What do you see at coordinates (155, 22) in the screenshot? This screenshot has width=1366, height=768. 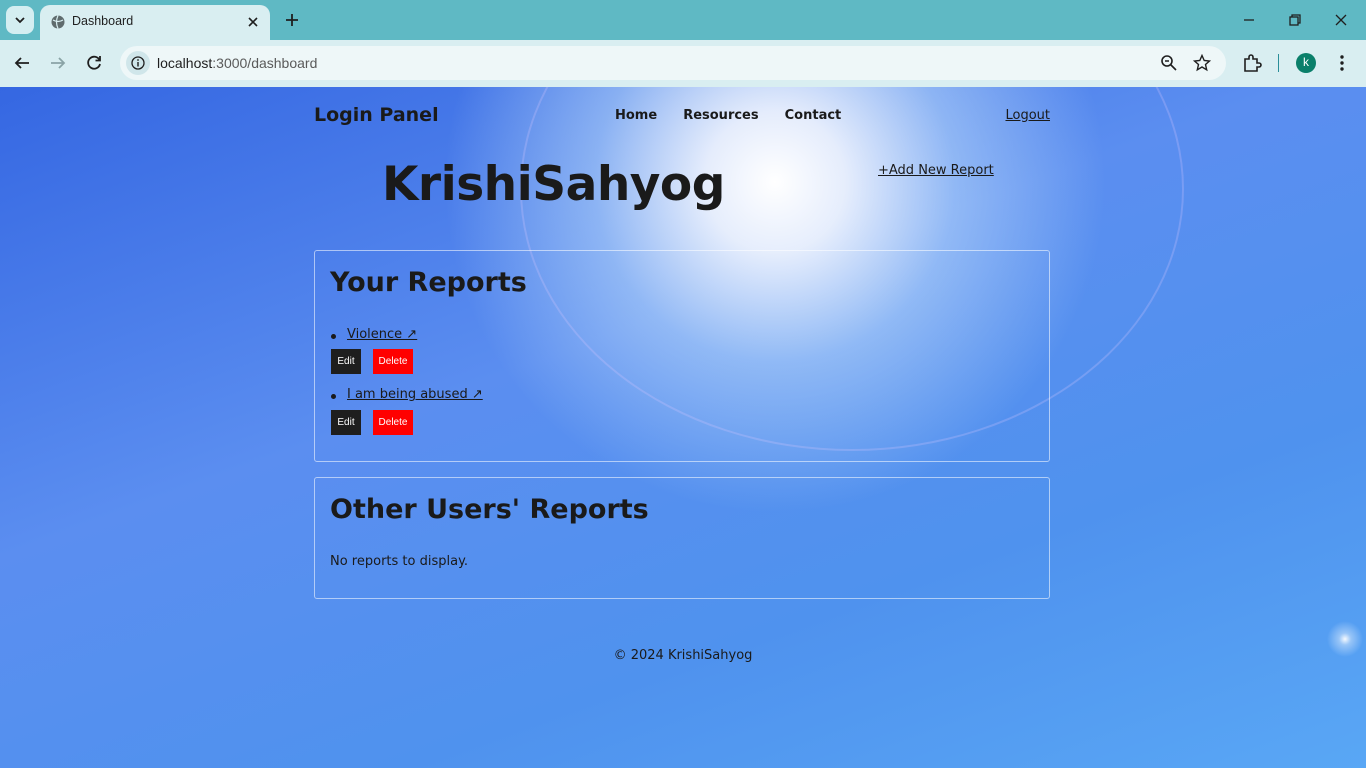 I see `browser-tab-dashboard: Dashboard` at bounding box center [155, 22].